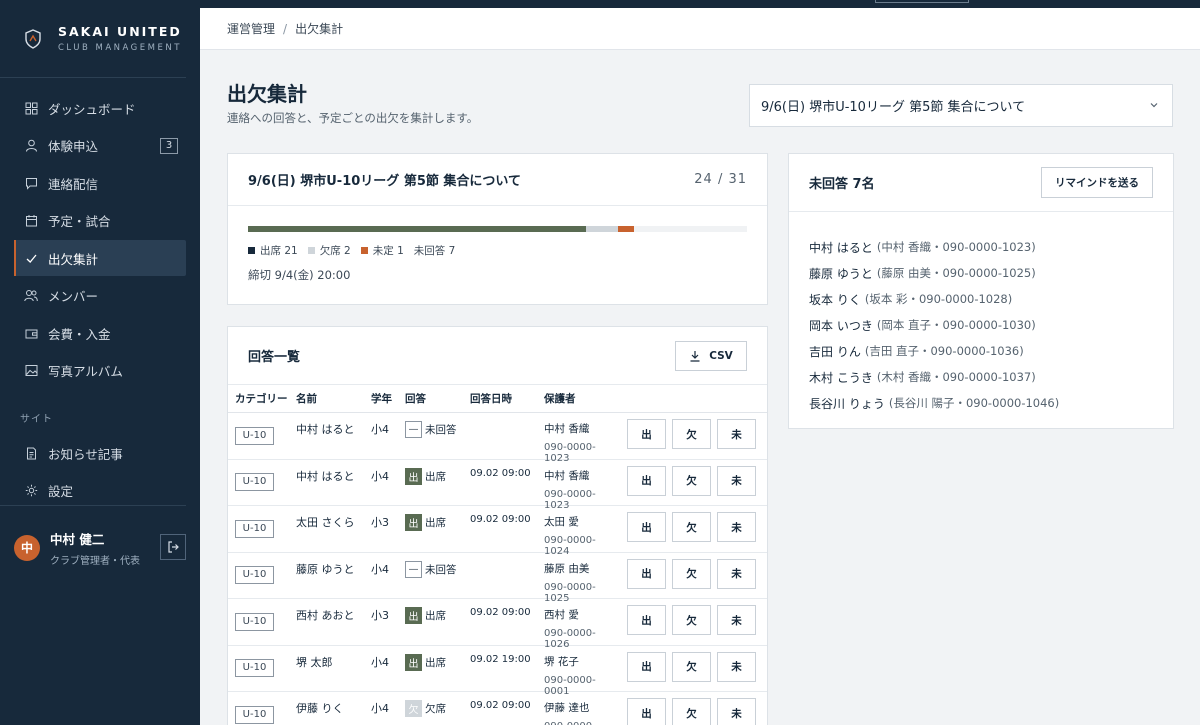  Describe the element at coordinates (100, 491) in the screenshot. I see `sidebar-item: 設定` at that location.